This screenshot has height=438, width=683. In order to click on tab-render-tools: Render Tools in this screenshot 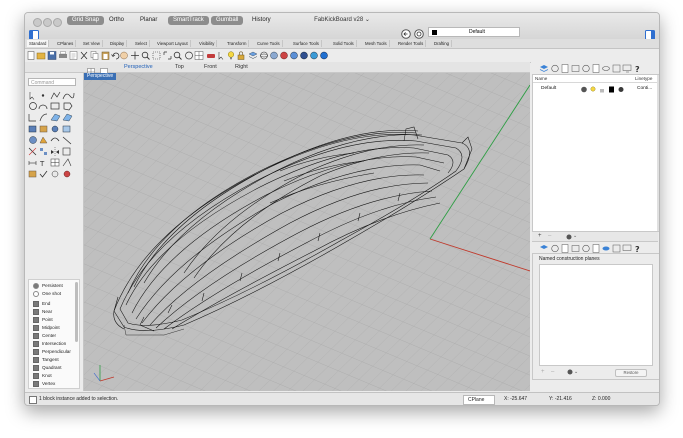, I will do `click(411, 43)`.